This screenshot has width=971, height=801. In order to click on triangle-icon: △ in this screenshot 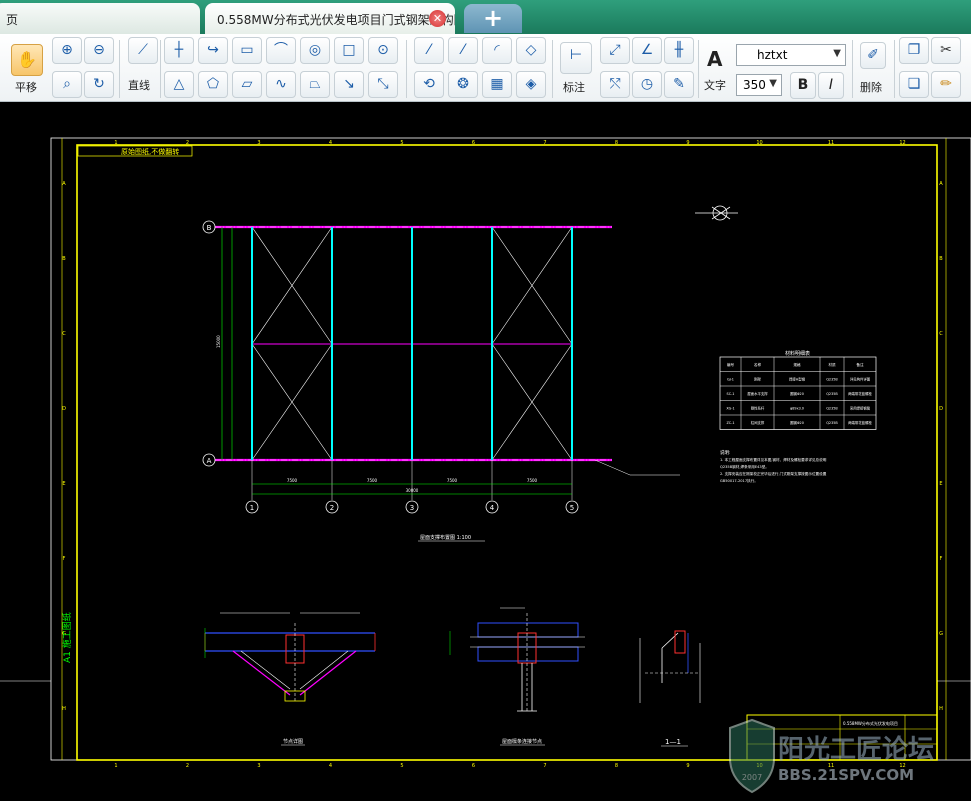, I will do `click(179, 84)`.